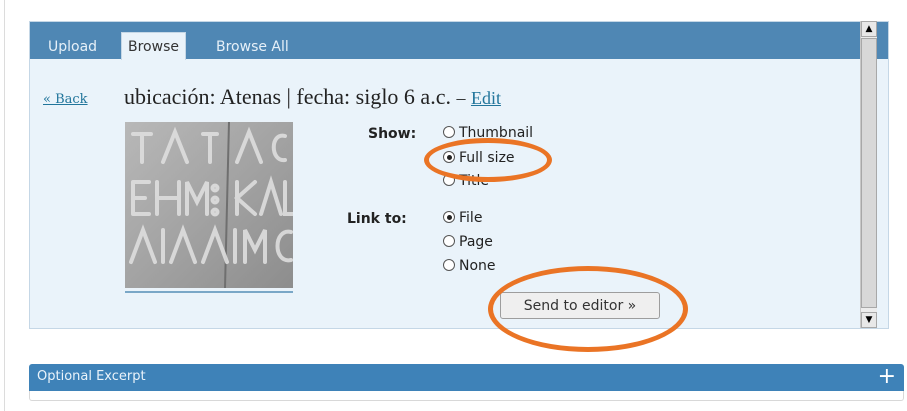 This screenshot has width=907, height=411. I want to click on link-option-file: File, so click(462, 218).